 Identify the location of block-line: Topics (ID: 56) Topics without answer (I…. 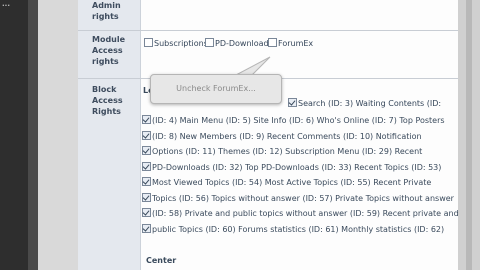
(298, 199).